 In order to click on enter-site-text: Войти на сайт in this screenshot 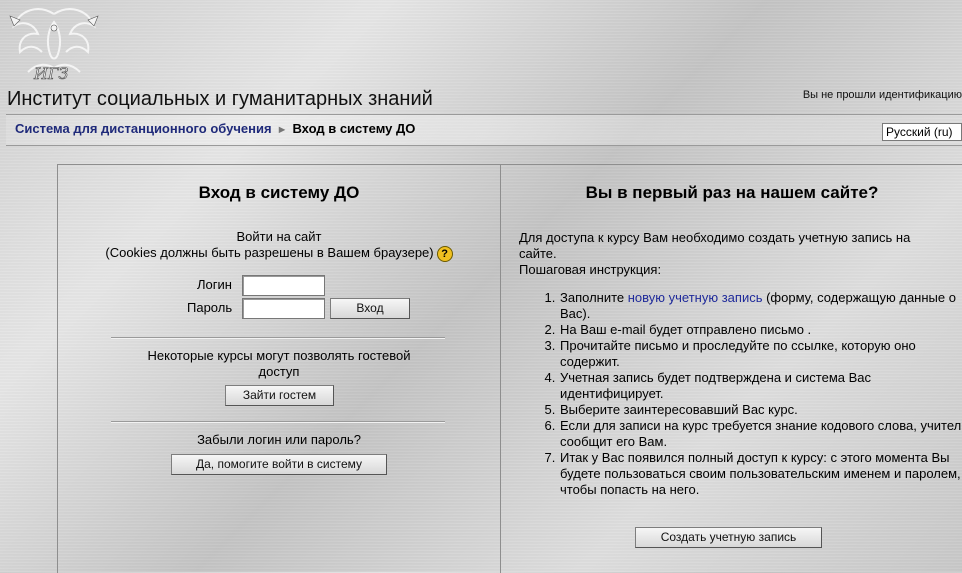, I will do `click(279, 236)`.